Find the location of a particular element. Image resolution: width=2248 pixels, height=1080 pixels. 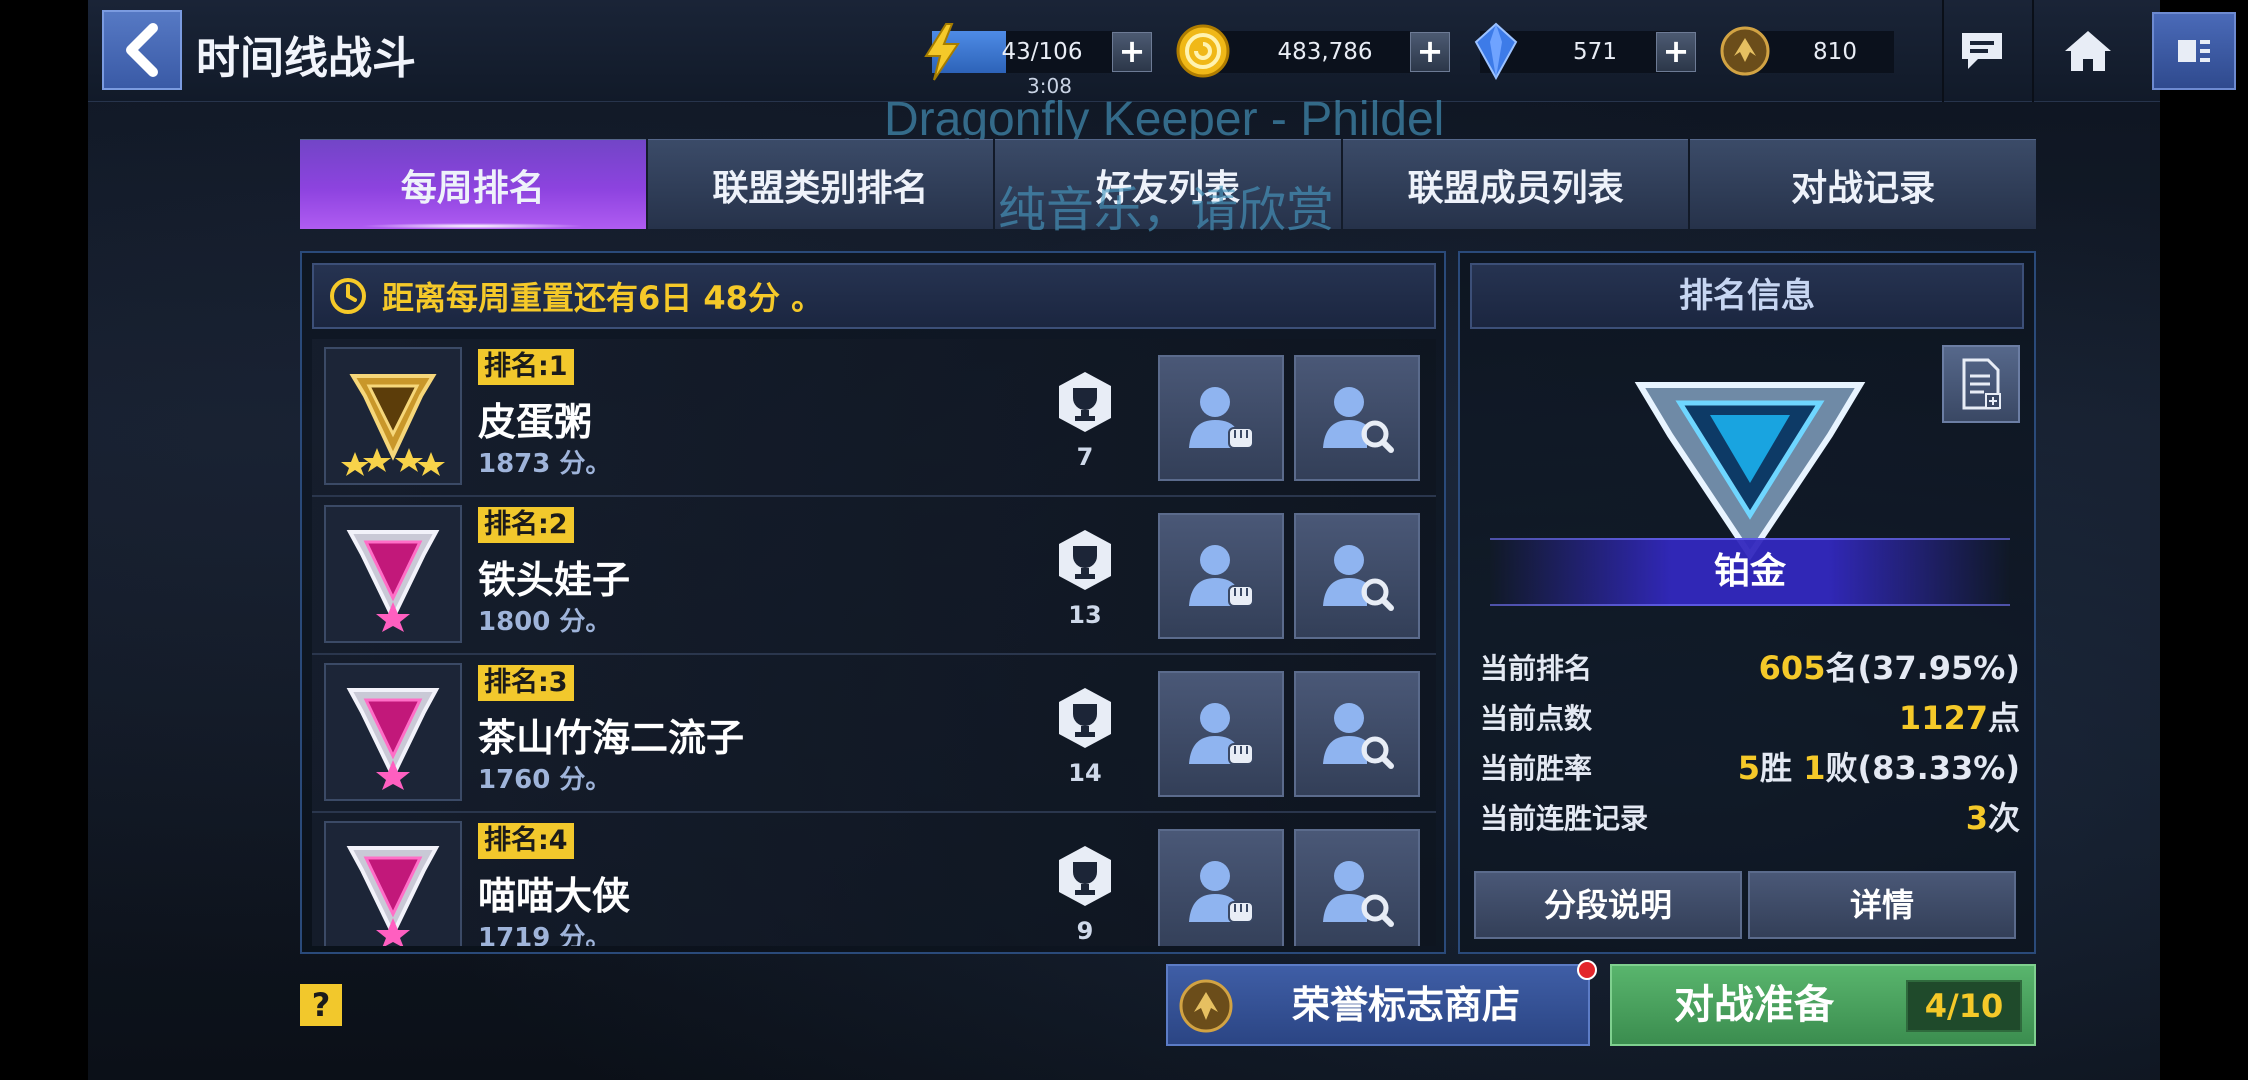

stat-current-rank: 当前排名 605名(37.95%) is located at coordinates (1750, 665).